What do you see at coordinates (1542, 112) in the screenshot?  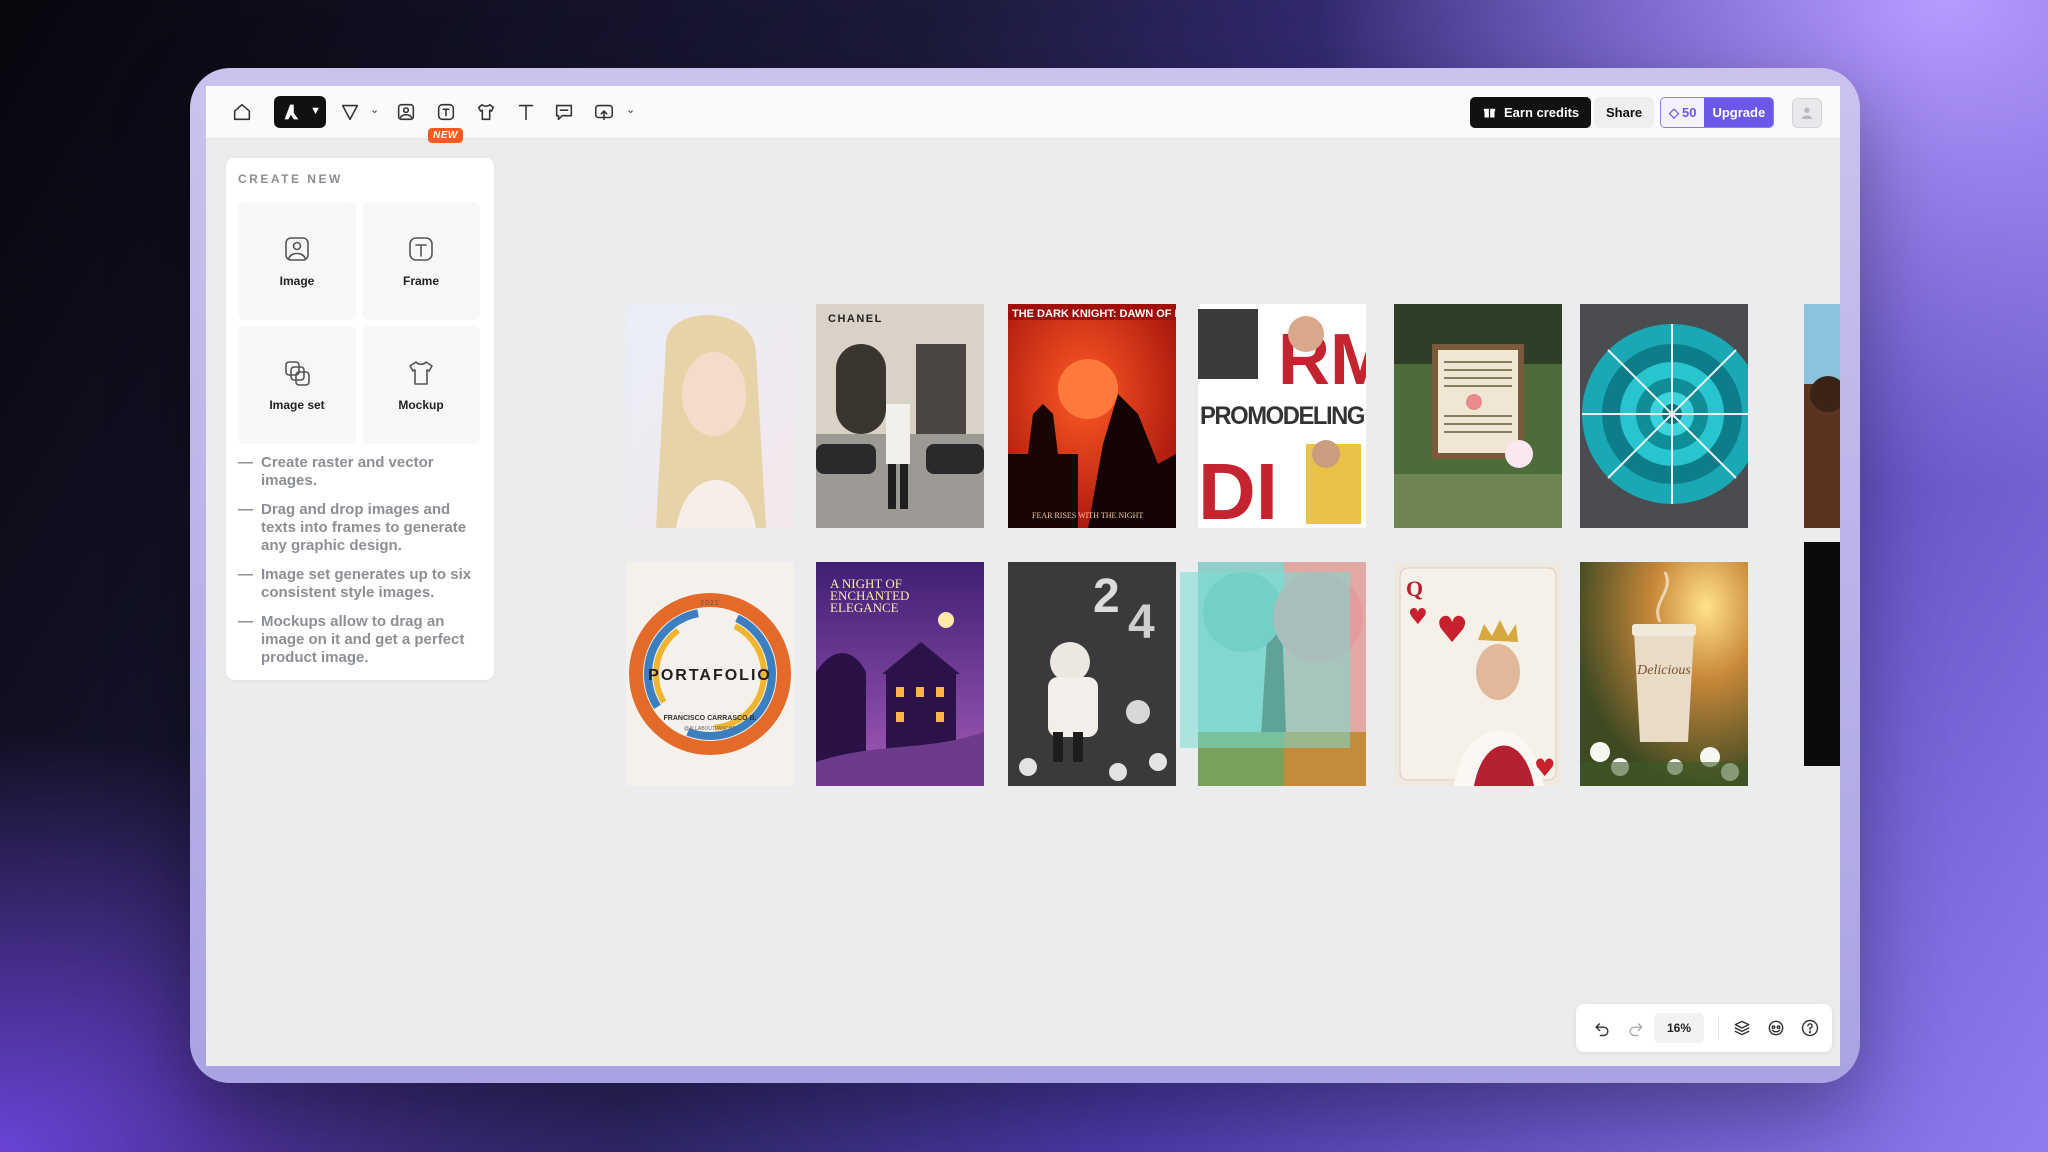 I see `earn-credits-label: Earn credits` at bounding box center [1542, 112].